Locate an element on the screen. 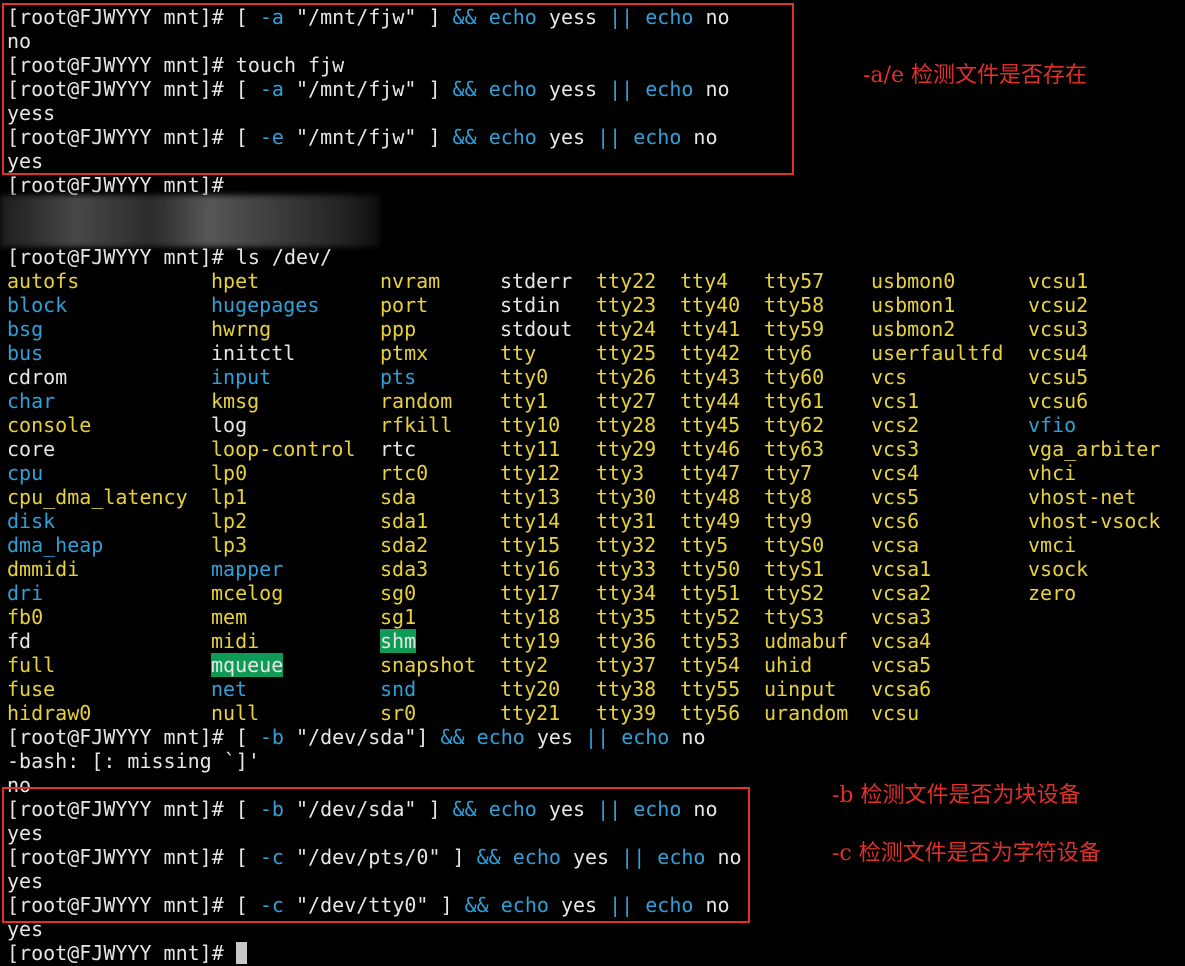 The image size is (1185, 966). dev-entry: disk is located at coordinates (31, 521).